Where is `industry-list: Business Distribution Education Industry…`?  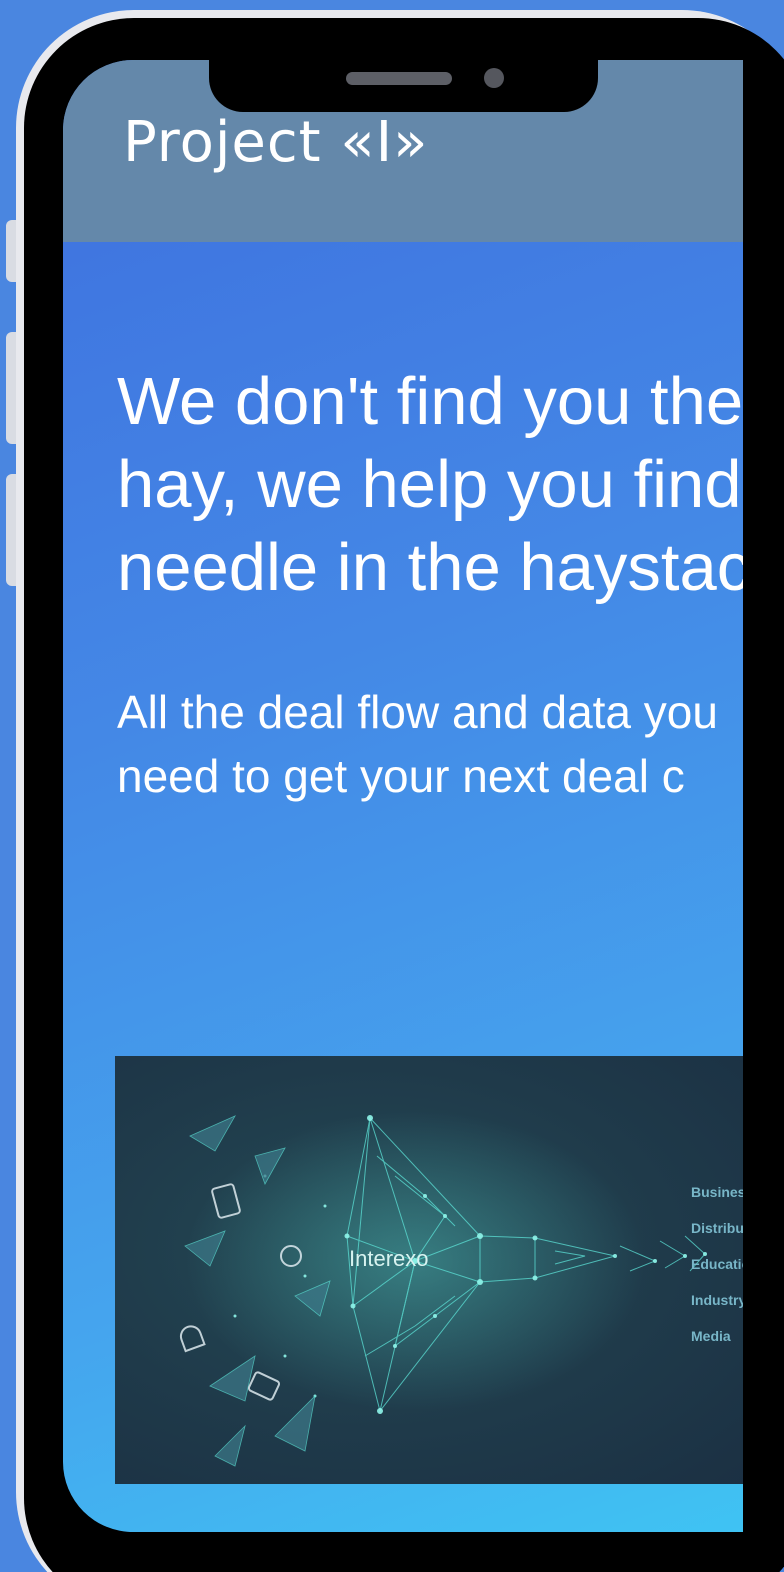
industry-list: Business Distribution Education Industry… is located at coordinates (717, 1272).